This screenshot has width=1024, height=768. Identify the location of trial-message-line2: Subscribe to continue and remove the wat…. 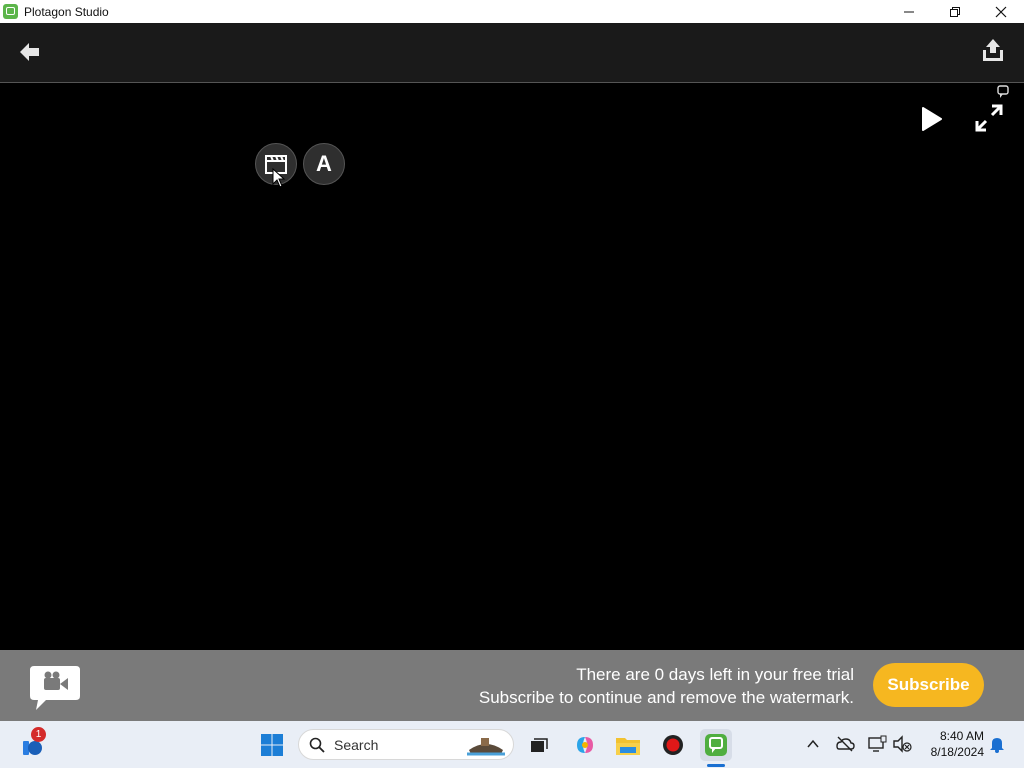
(666, 697).